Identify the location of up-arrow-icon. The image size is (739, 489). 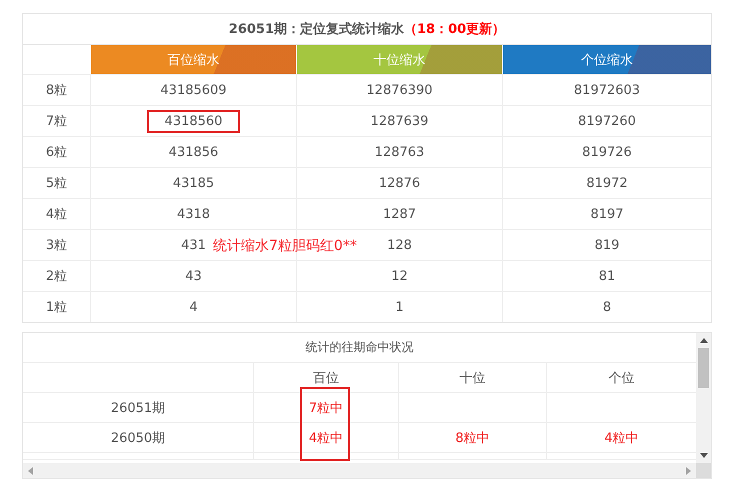
(704, 340).